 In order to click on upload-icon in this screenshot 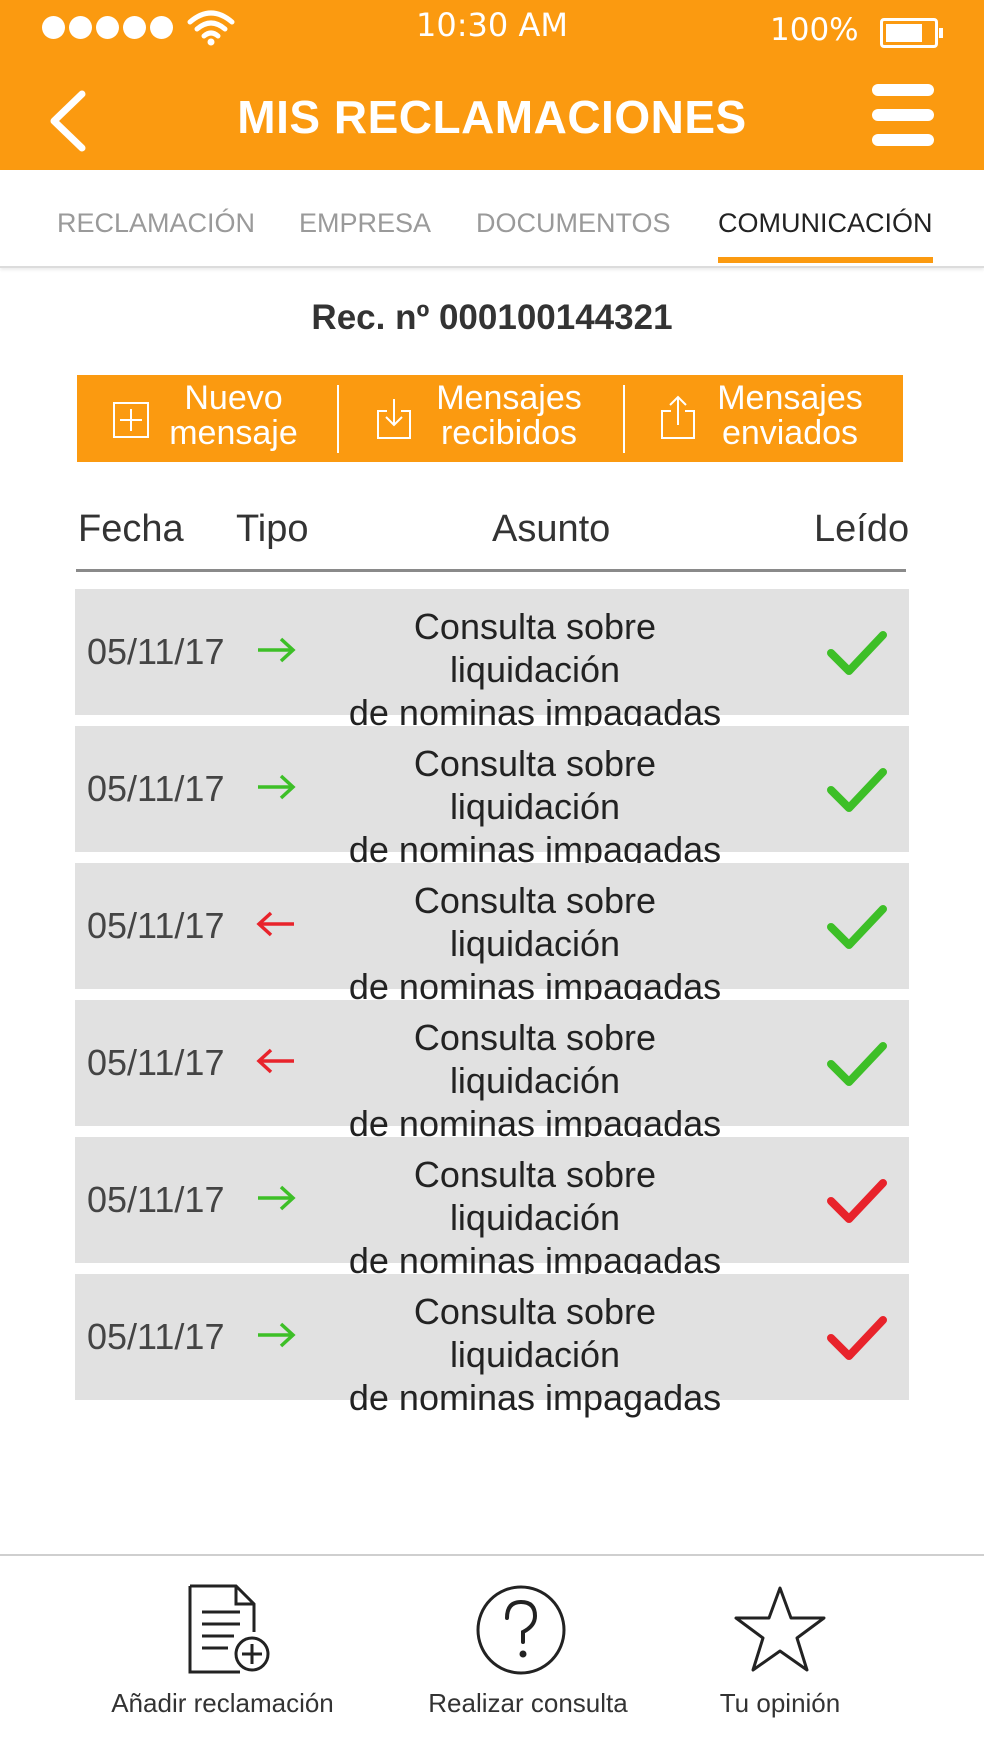, I will do `click(678, 417)`.